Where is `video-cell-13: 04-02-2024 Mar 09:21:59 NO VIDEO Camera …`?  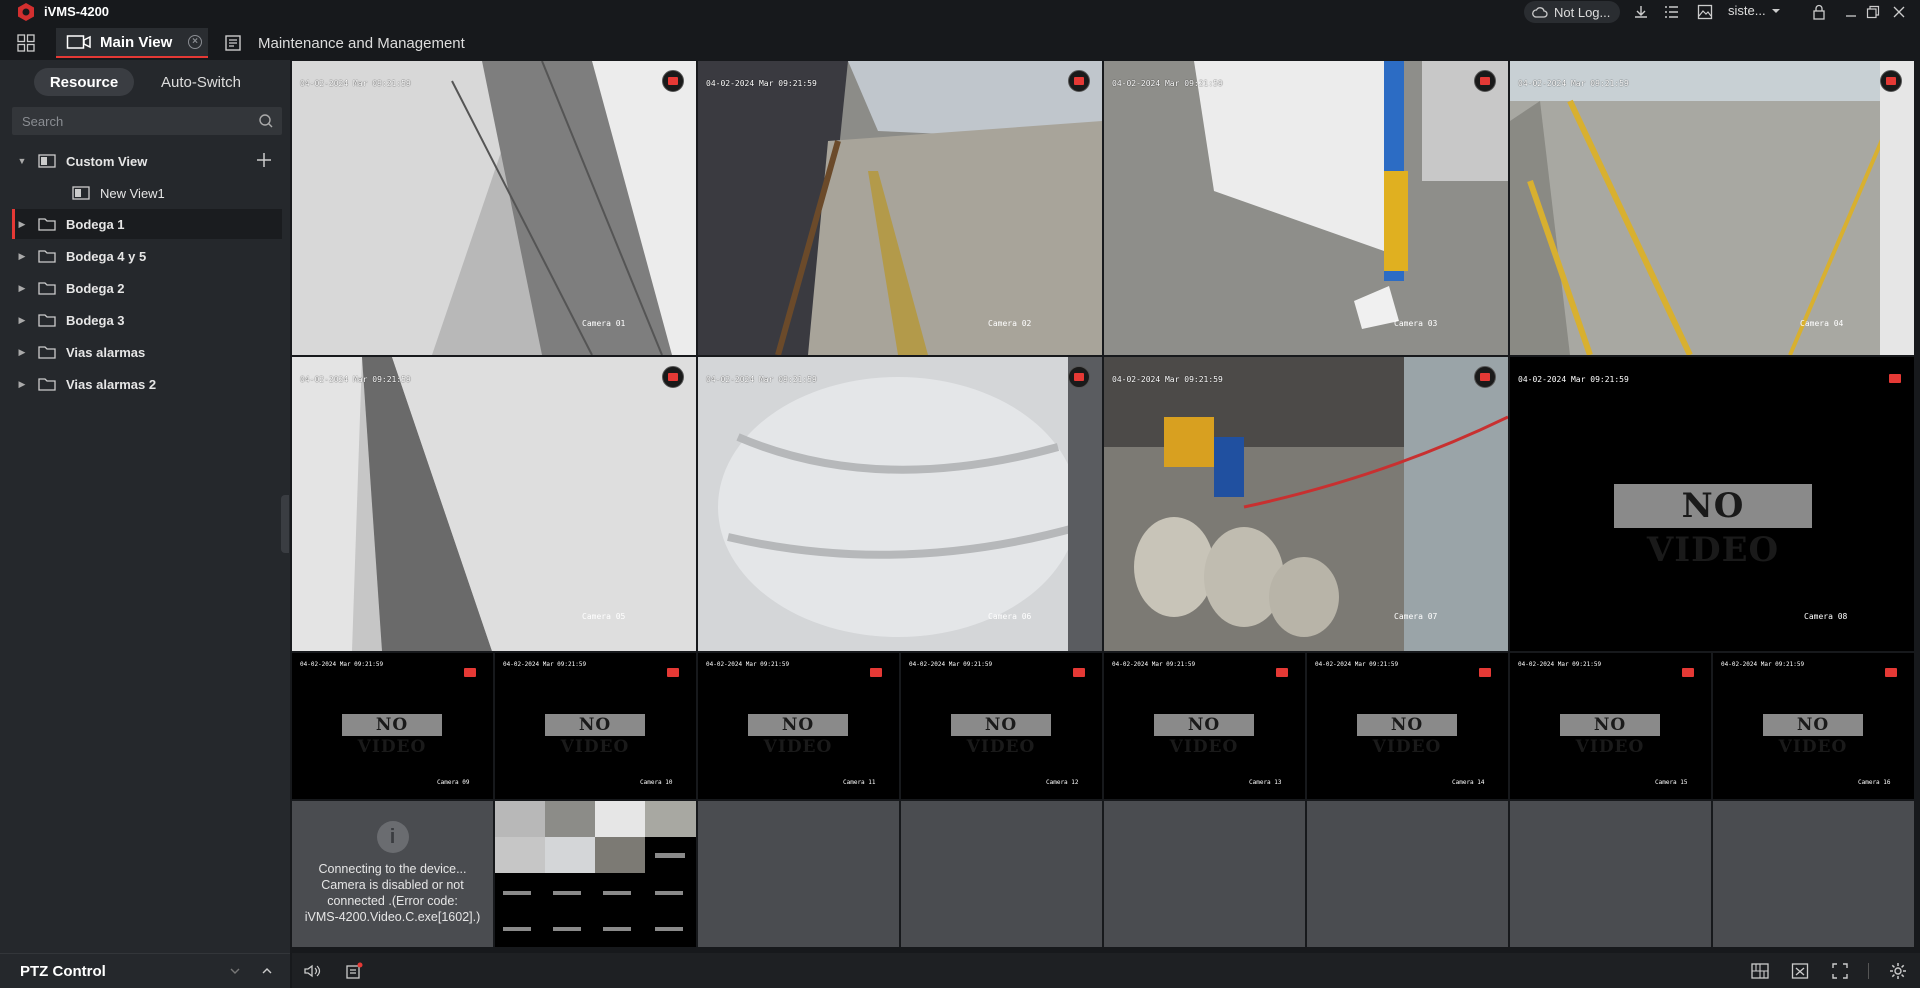 video-cell-13: 04-02-2024 Mar 09:21:59 NO VIDEO Camera … is located at coordinates (1204, 726).